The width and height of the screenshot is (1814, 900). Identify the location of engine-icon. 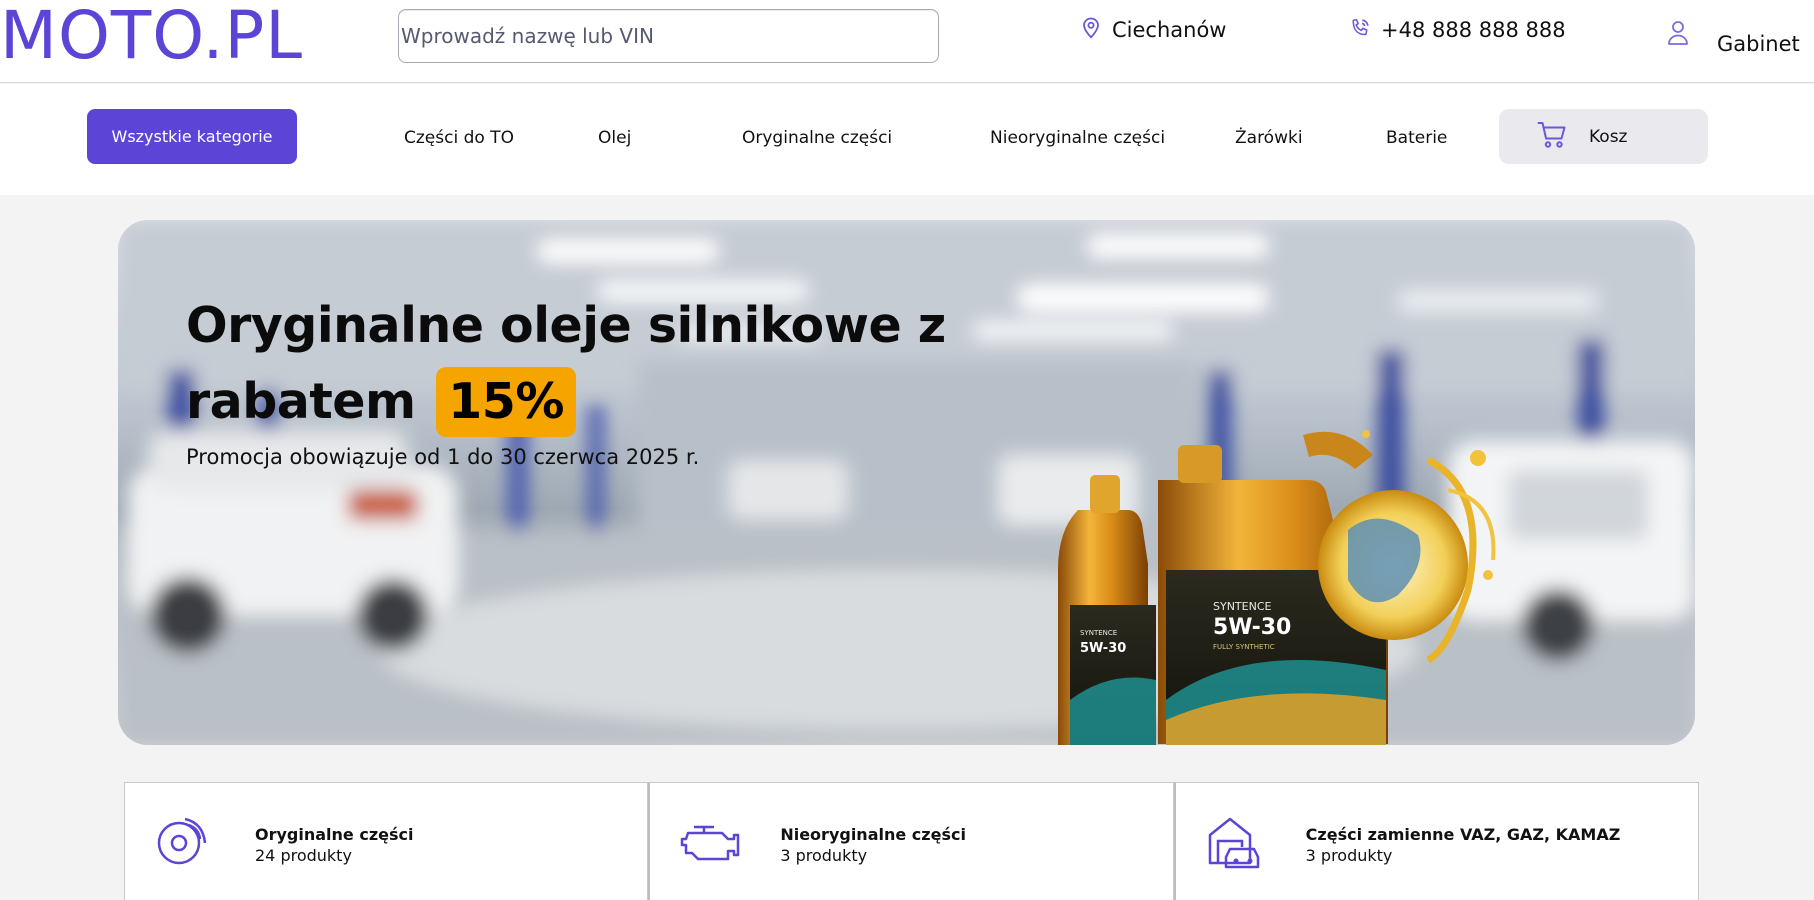
(710, 842).